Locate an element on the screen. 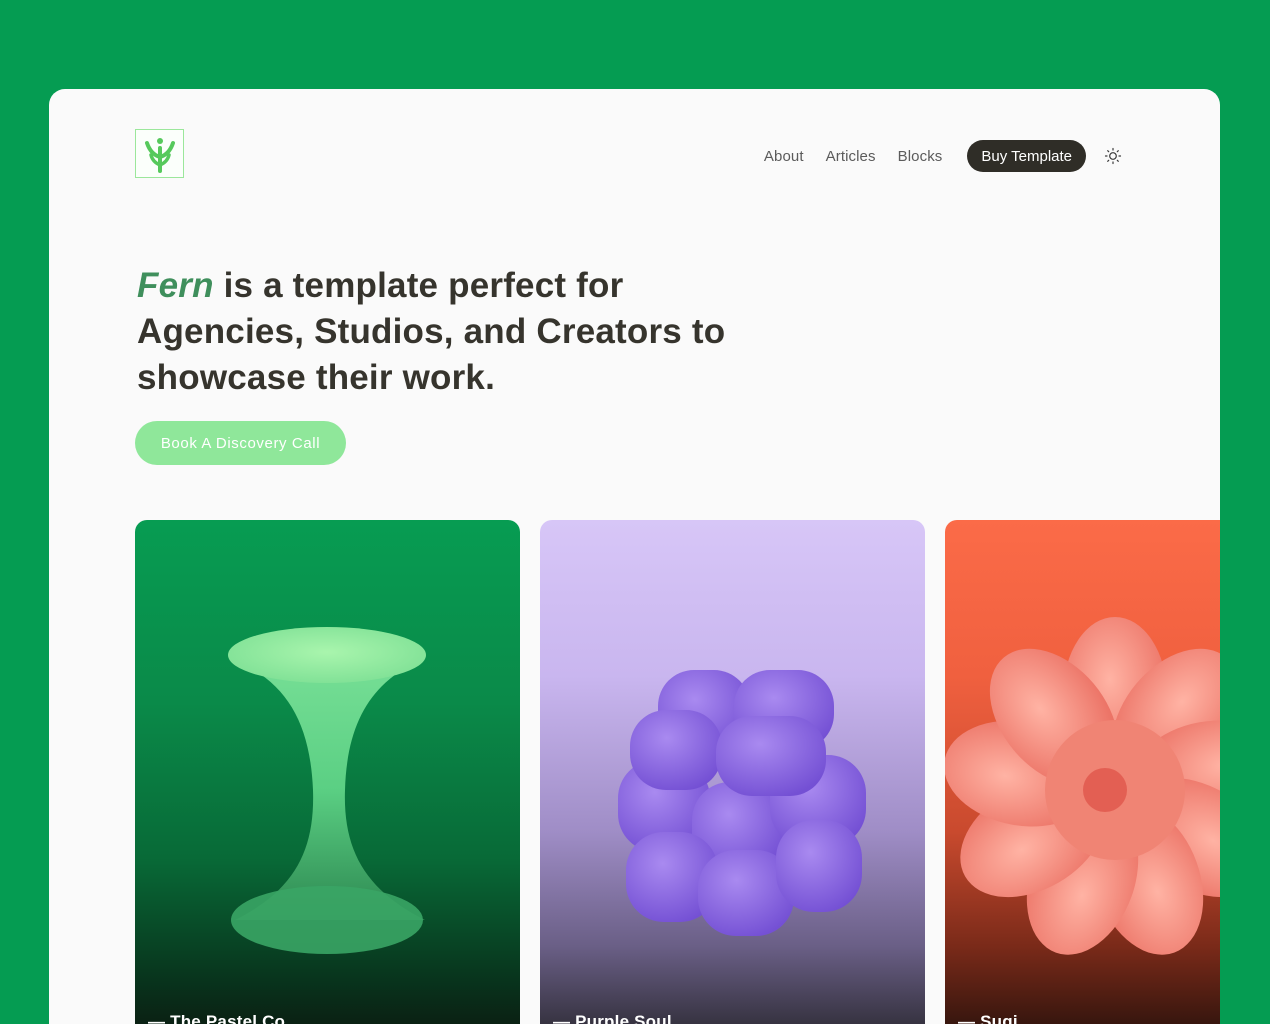 The image size is (1270, 1024). project-card-pastel: — The Pastel Co. is located at coordinates (327, 772).